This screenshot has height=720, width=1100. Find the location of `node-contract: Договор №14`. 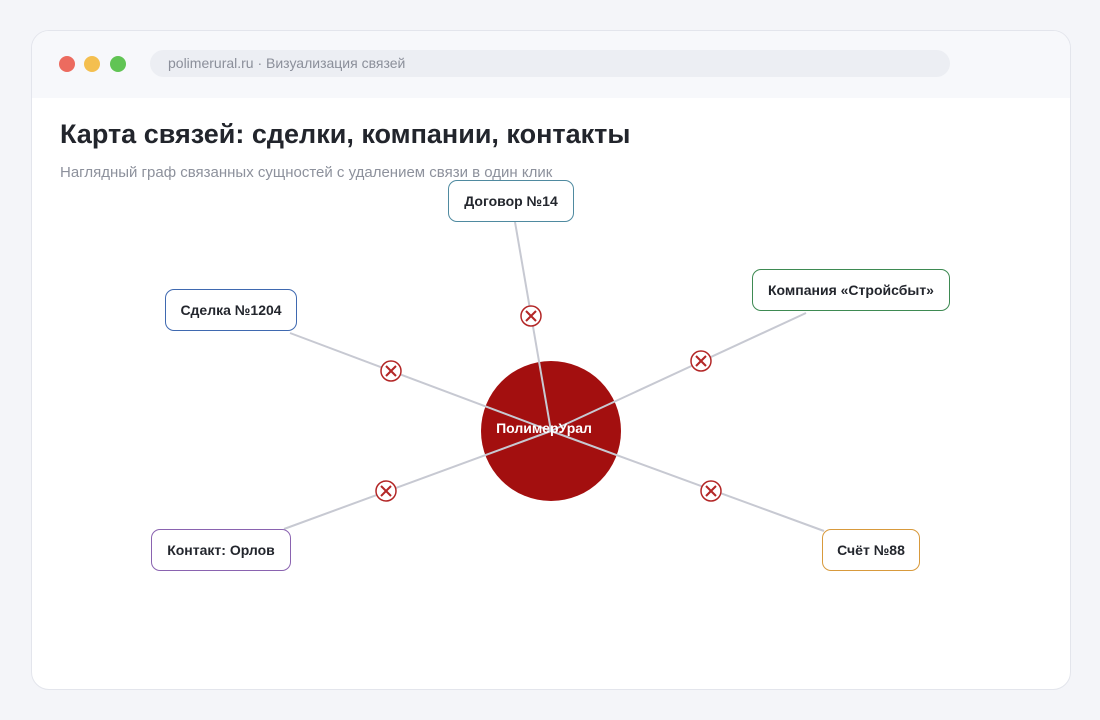

node-contract: Договор №14 is located at coordinates (511, 201).